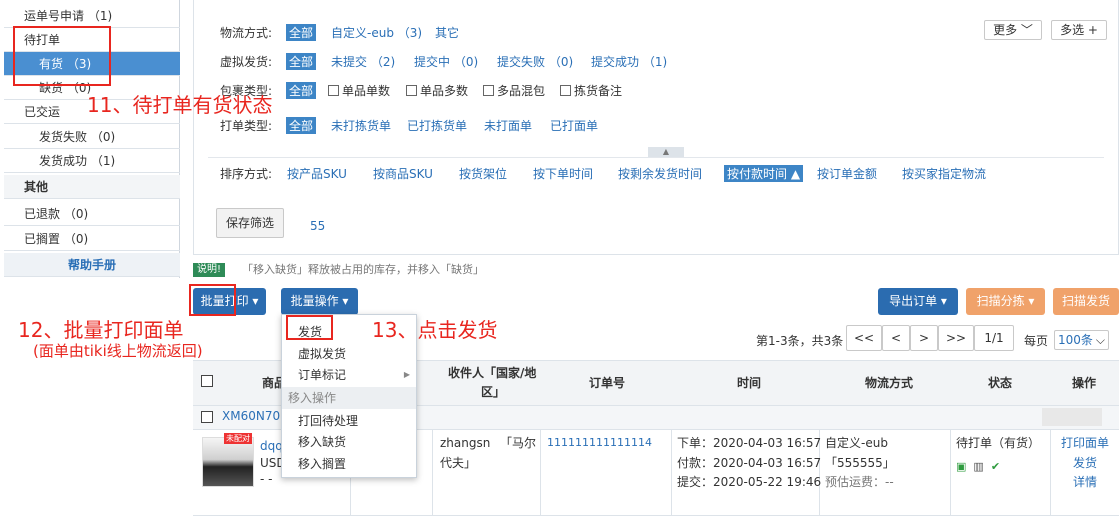  What do you see at coordinates (207, 417) in the screenshot?
I see `group-checkbox` at bounding box center [207, 417].